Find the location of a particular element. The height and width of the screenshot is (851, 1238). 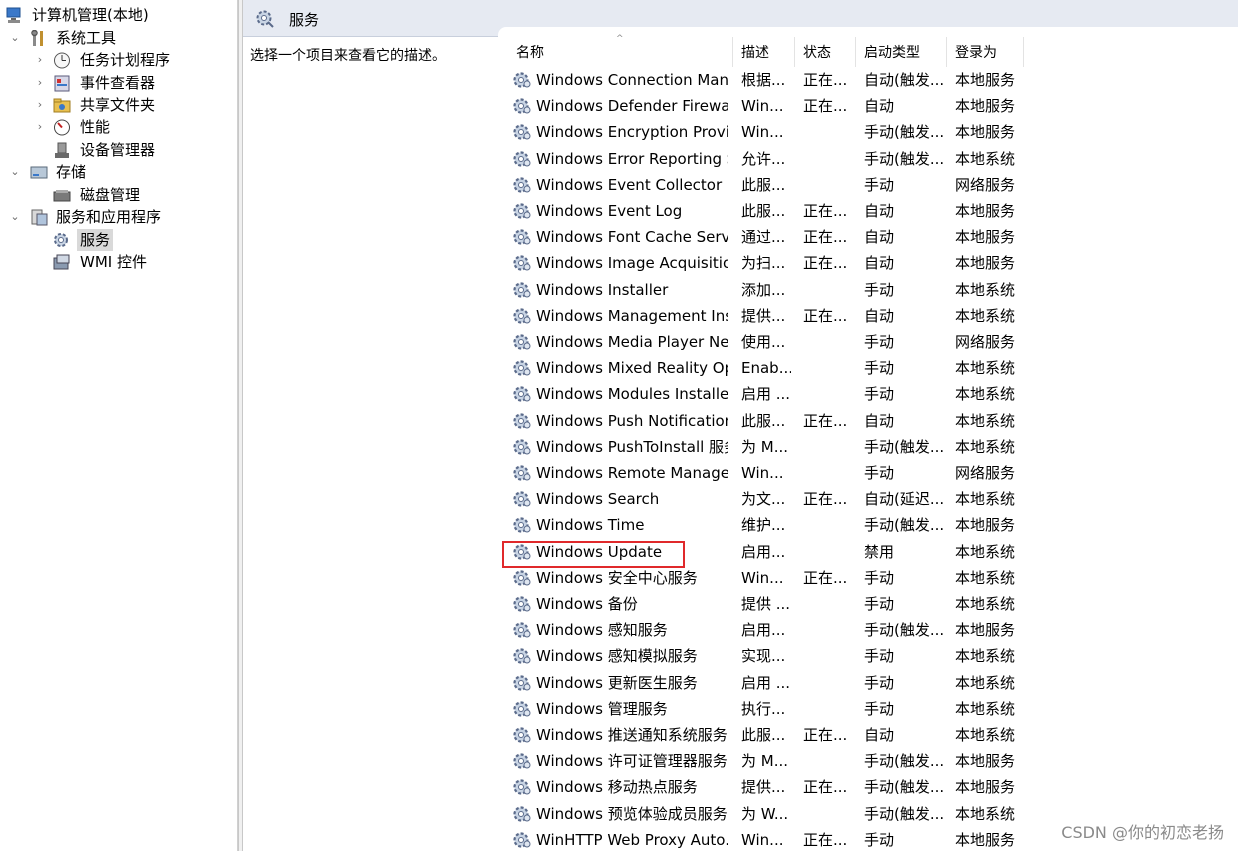

service-name: Windows 管理服务 is located at coordinates (602, 708).